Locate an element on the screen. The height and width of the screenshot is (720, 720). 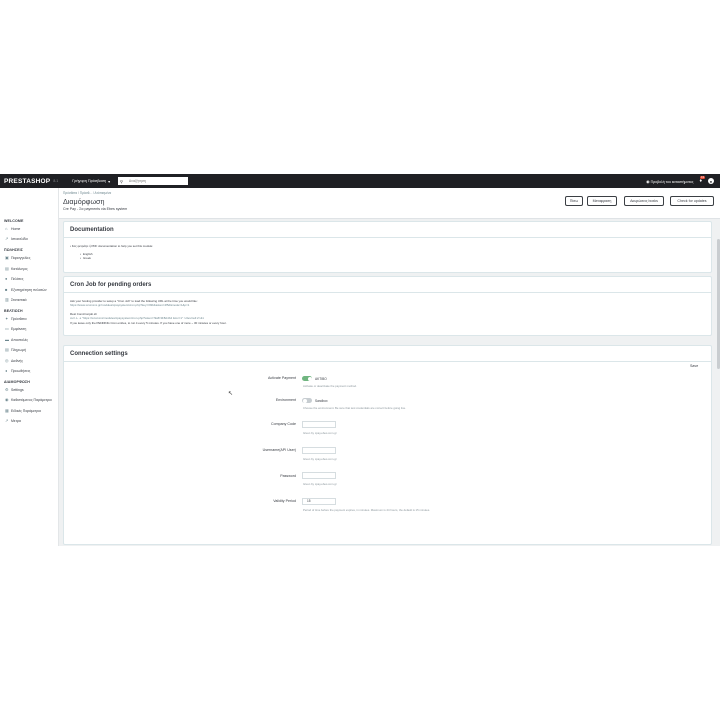
page-subtitle: Cre Pay - Σα payments via Ebes system is located at coordinates (95, 209).